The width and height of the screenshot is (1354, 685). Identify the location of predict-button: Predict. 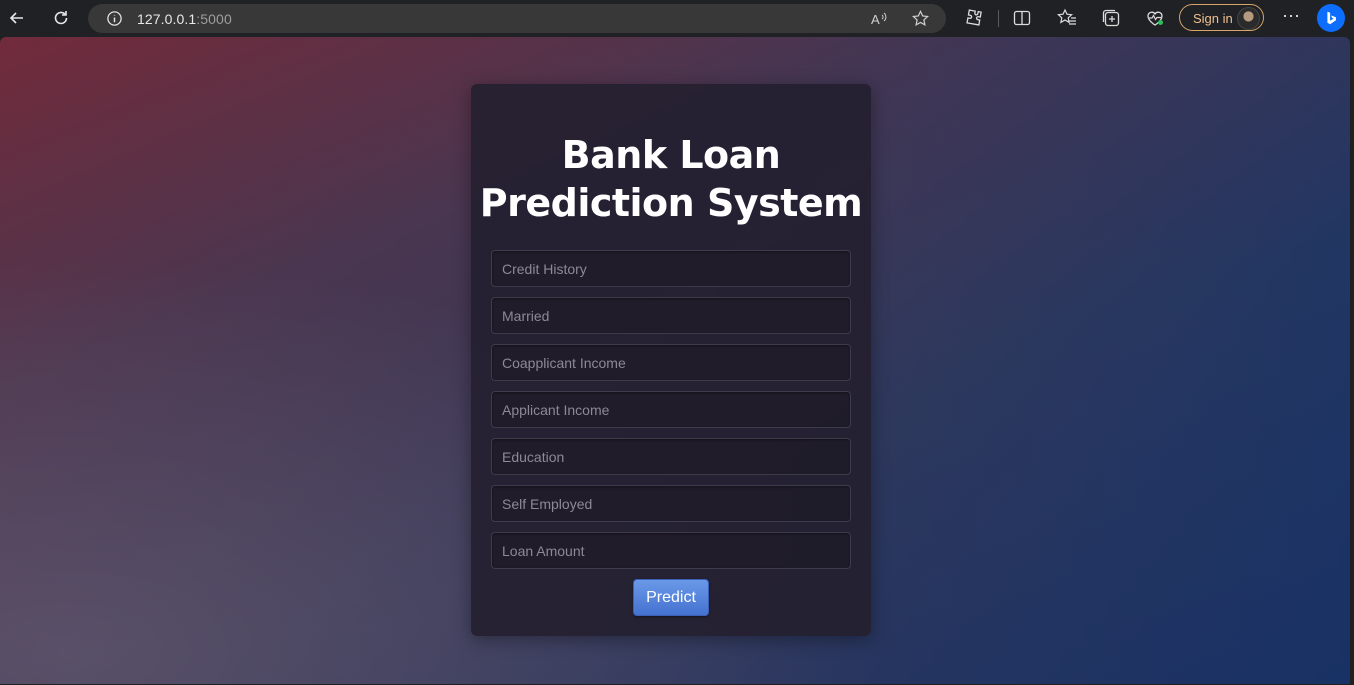
(671, 597).